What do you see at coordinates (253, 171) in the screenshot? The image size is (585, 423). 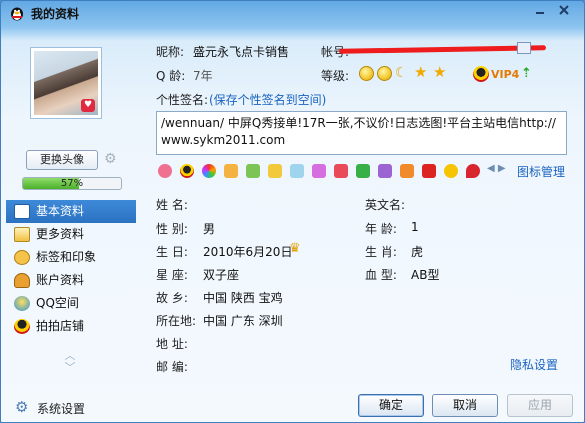 I see `green-diamond-icon` at bounding box center [253, 171].